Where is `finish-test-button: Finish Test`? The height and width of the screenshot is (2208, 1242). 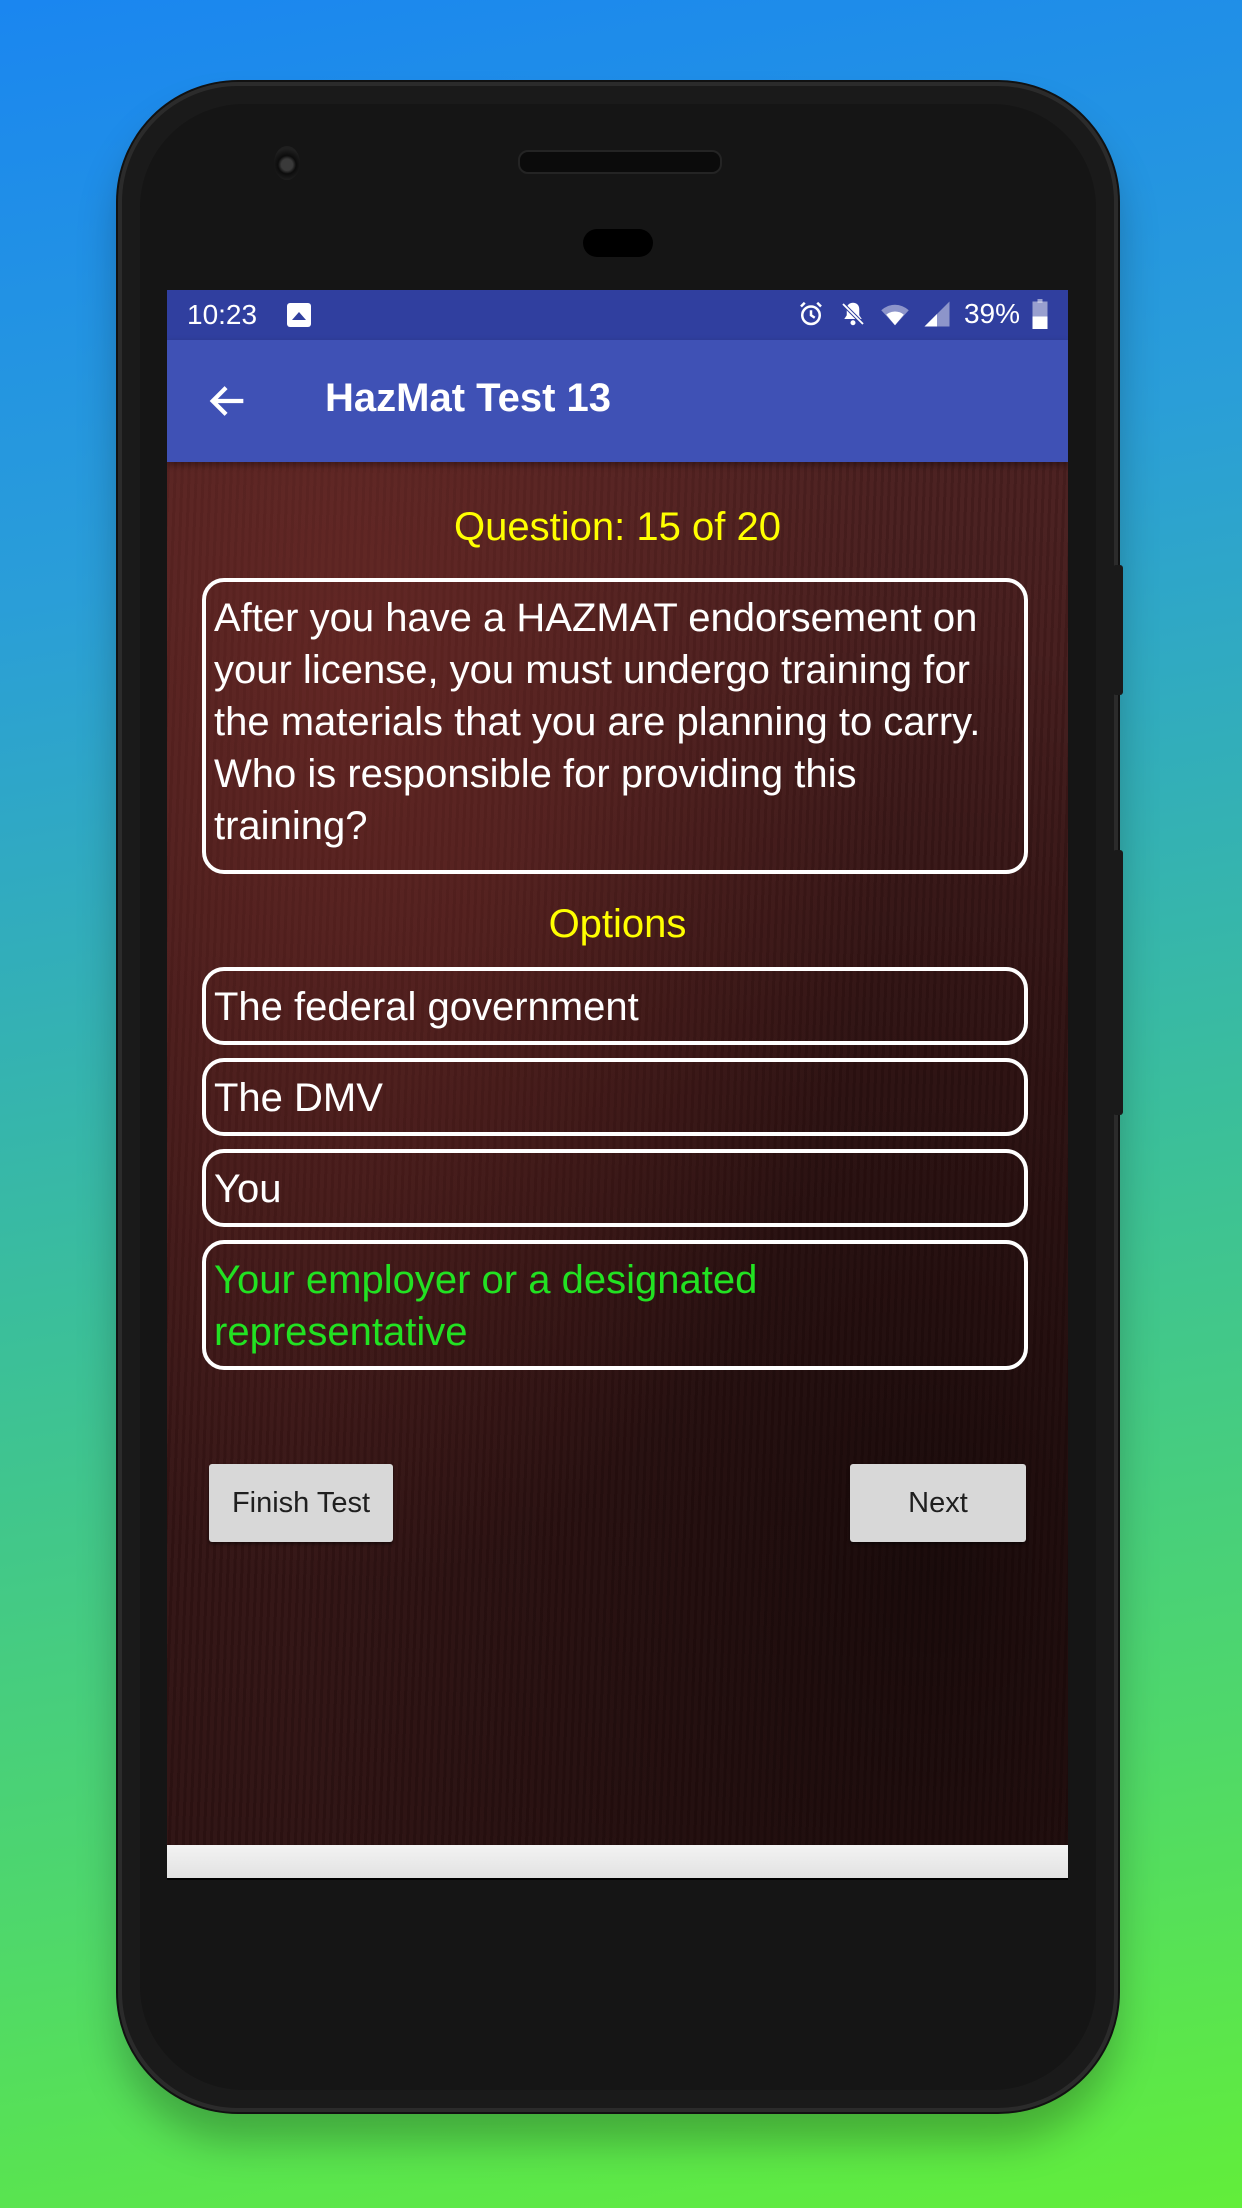 finish-test-button: Finish Test is located at coordinates (301, 1503).